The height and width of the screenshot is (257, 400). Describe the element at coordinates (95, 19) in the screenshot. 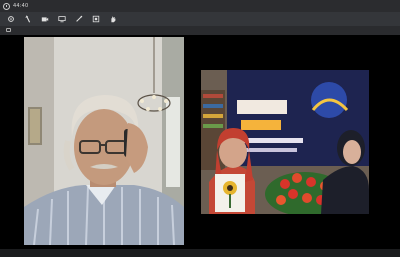

I see `frame-icon` at that location.